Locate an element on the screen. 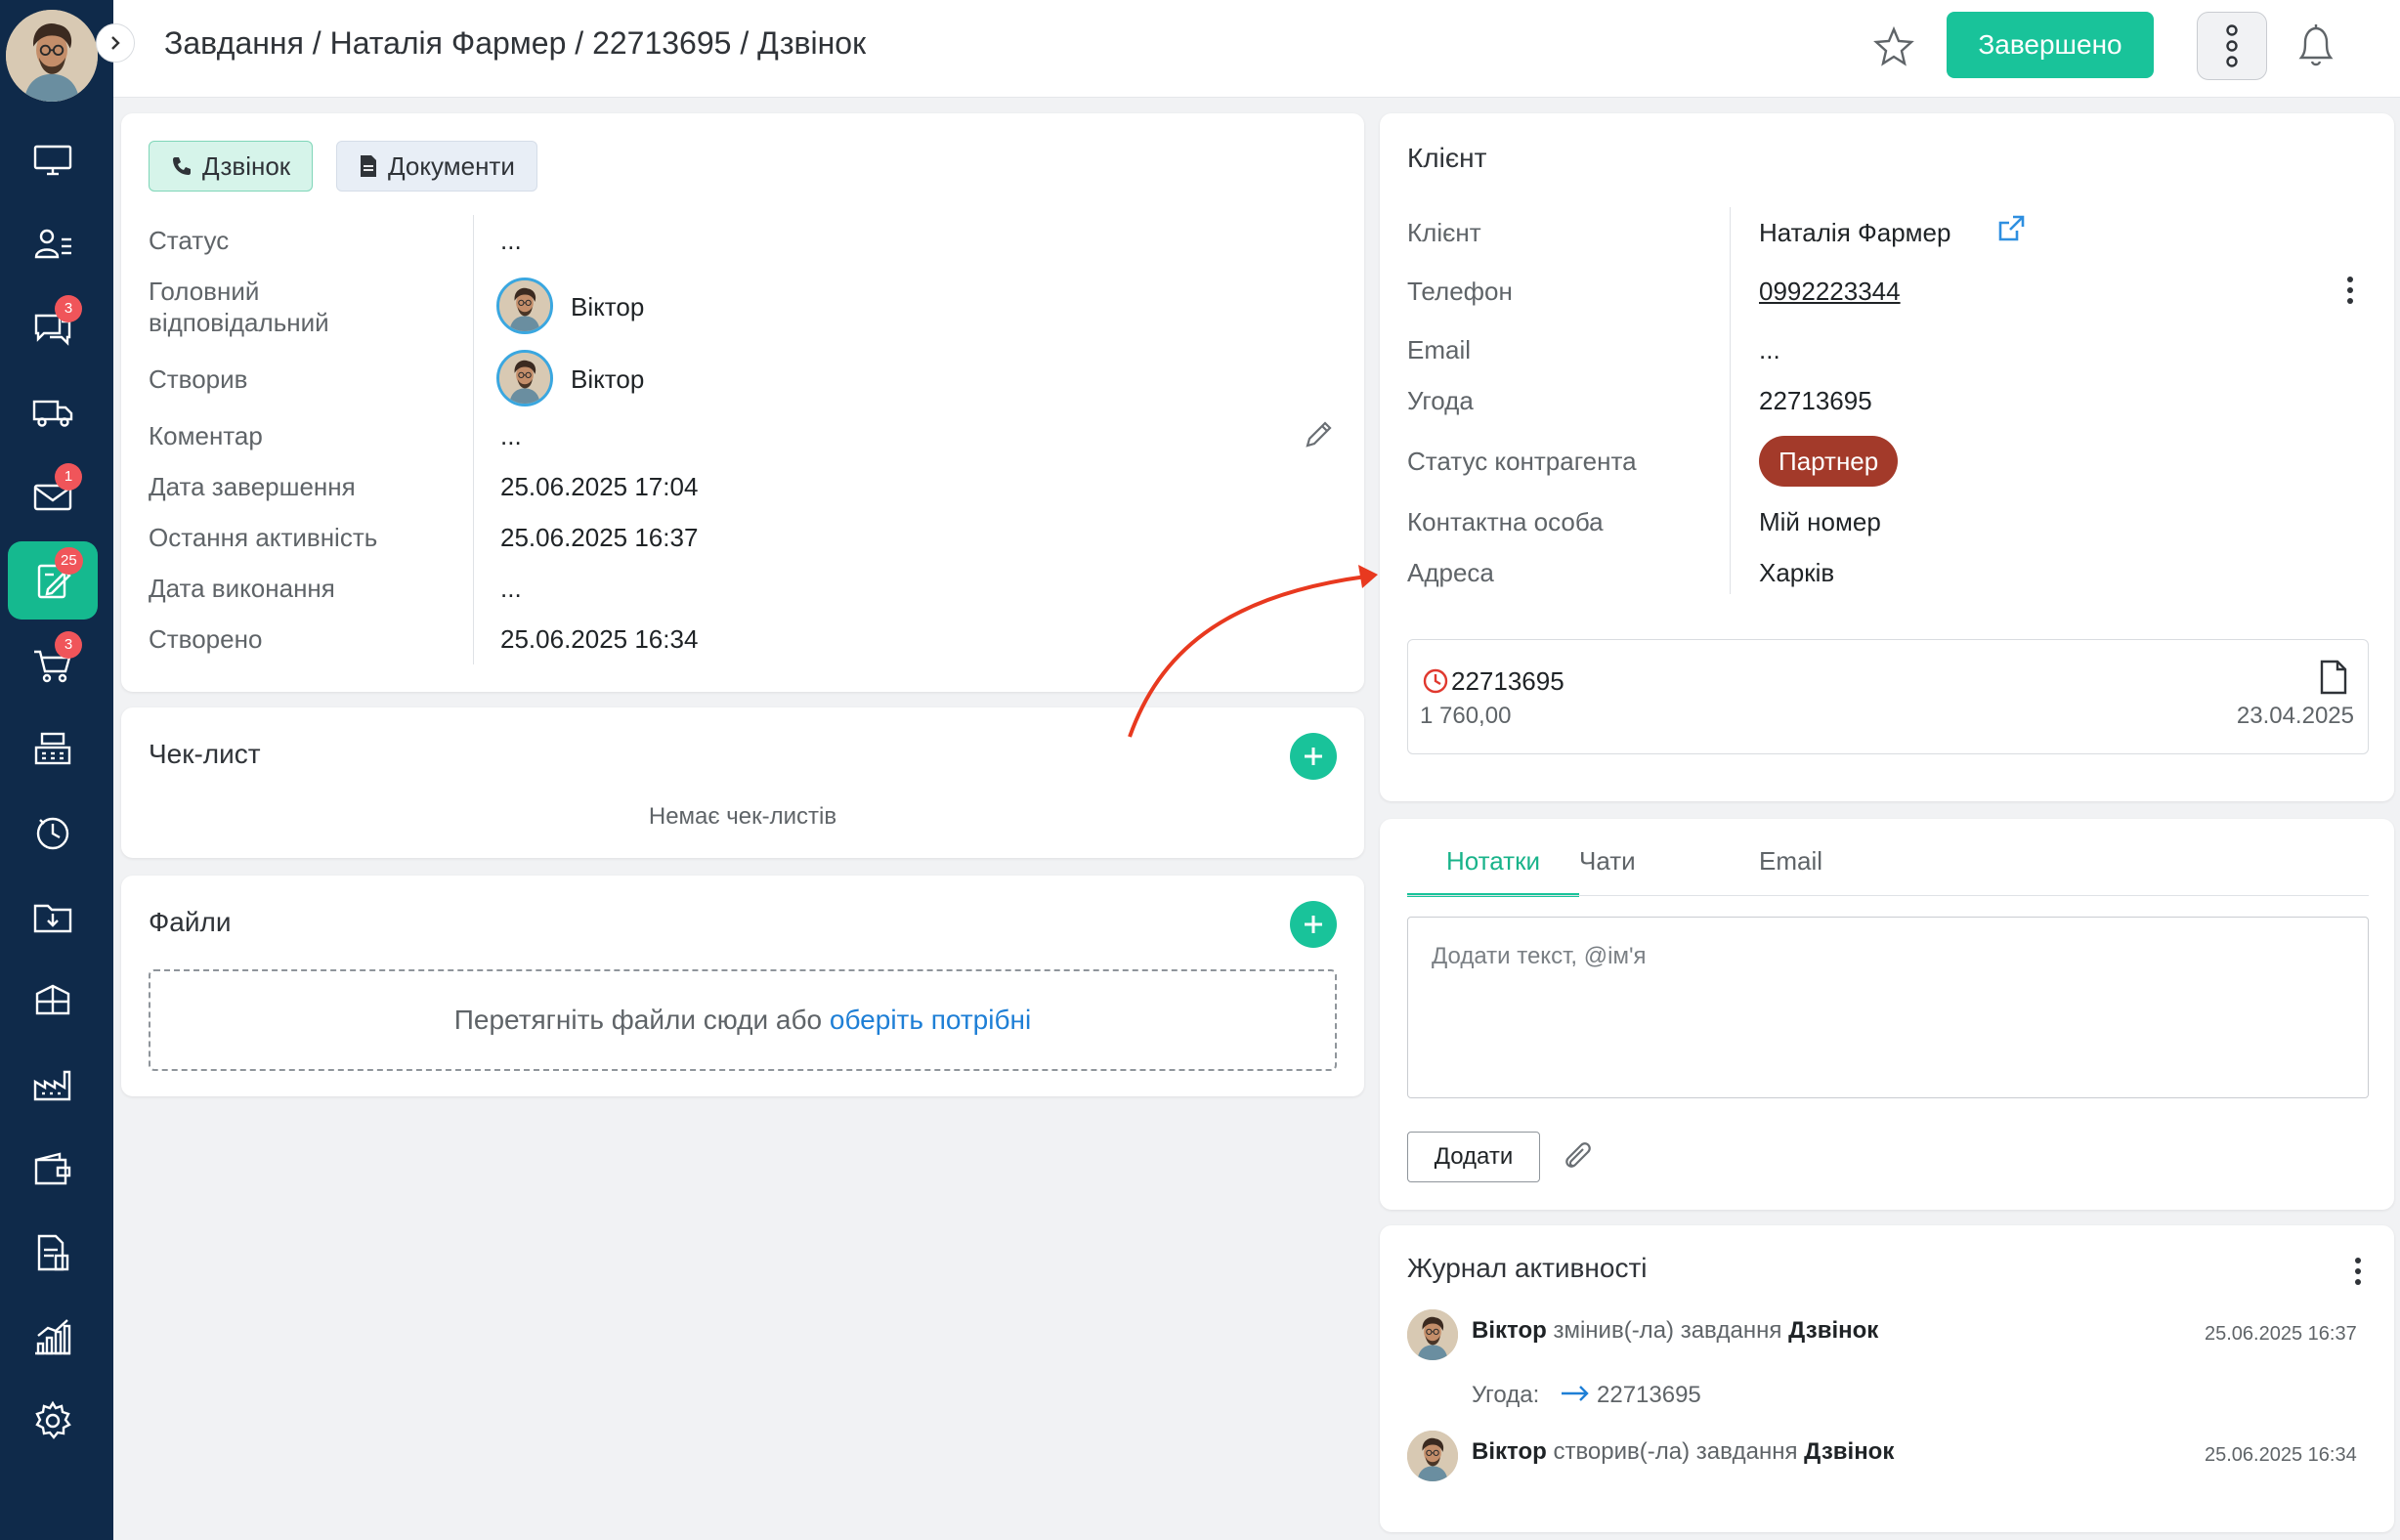 This screenshot has height=1540, width=2400. activity-title: Журнал активності is located at coordinates (1528, 1268).